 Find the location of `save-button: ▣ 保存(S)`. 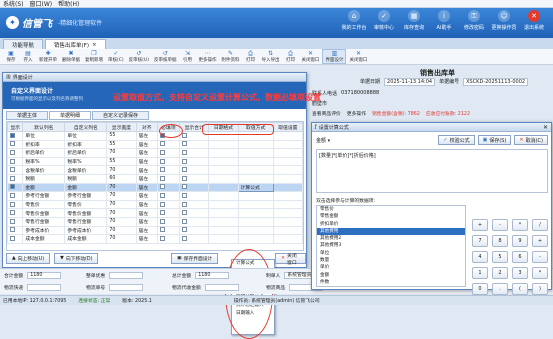

save-button: ▣ 保存(S) is located at coordinates (494, 140).